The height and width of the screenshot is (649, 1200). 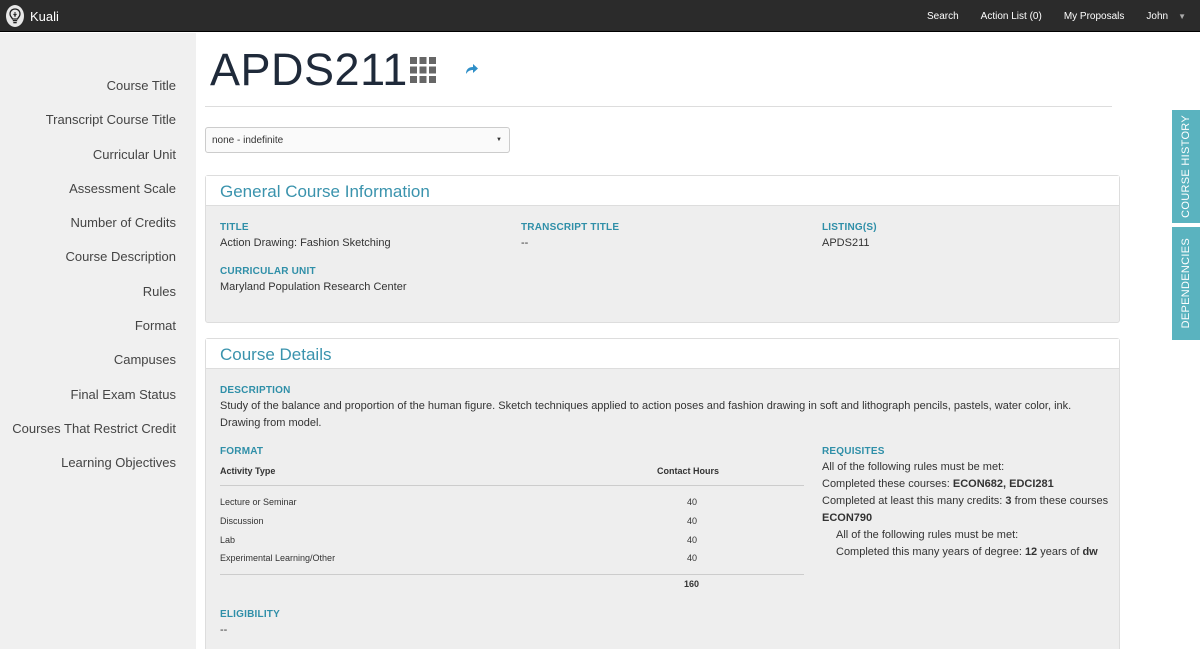 I want to click on share-icon, so click(x=472, y=71).